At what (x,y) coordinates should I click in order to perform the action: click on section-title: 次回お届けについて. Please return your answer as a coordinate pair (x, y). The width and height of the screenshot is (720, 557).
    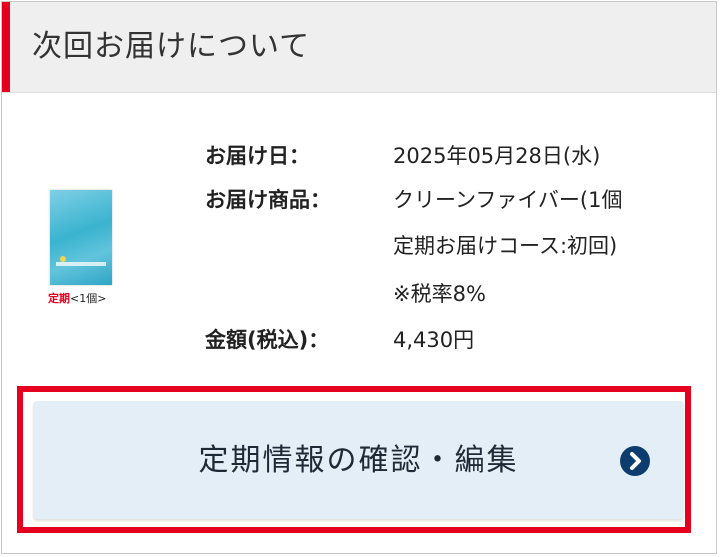
    Looking at the image, I should click on (171, 46).